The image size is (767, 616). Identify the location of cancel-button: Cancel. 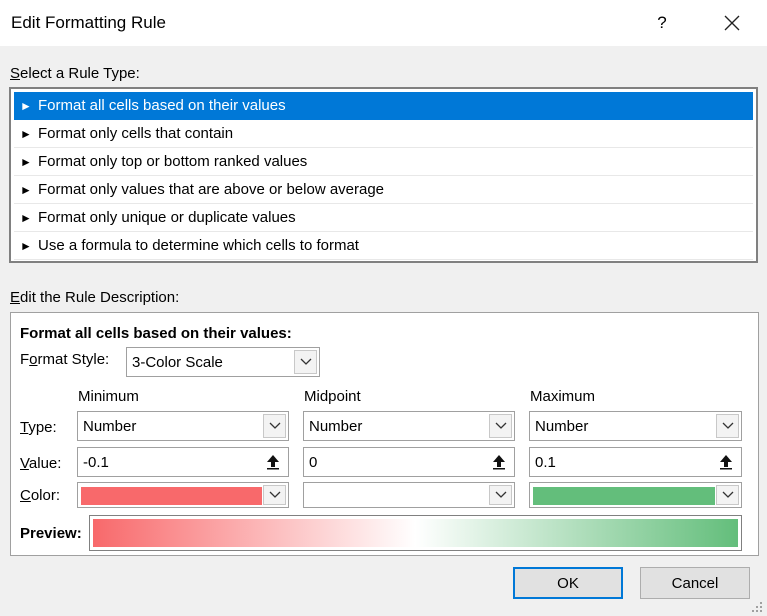
(695, 583).